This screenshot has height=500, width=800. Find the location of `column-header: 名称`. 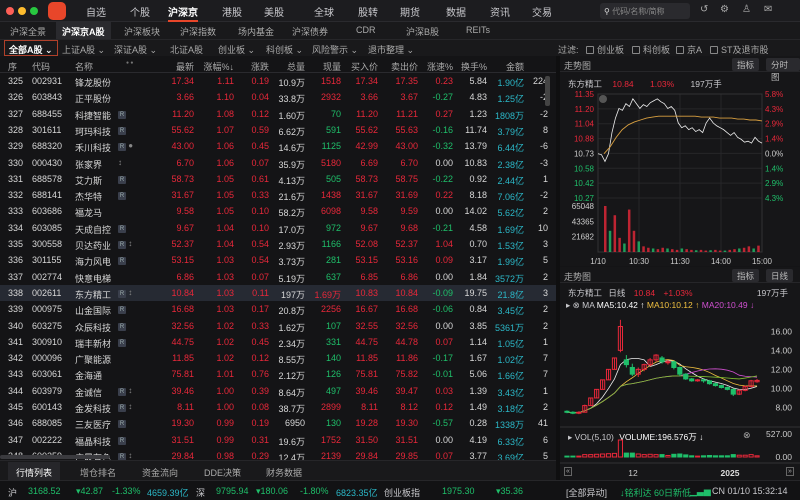

column-header: 名称 is located at coordinates (100, 66).